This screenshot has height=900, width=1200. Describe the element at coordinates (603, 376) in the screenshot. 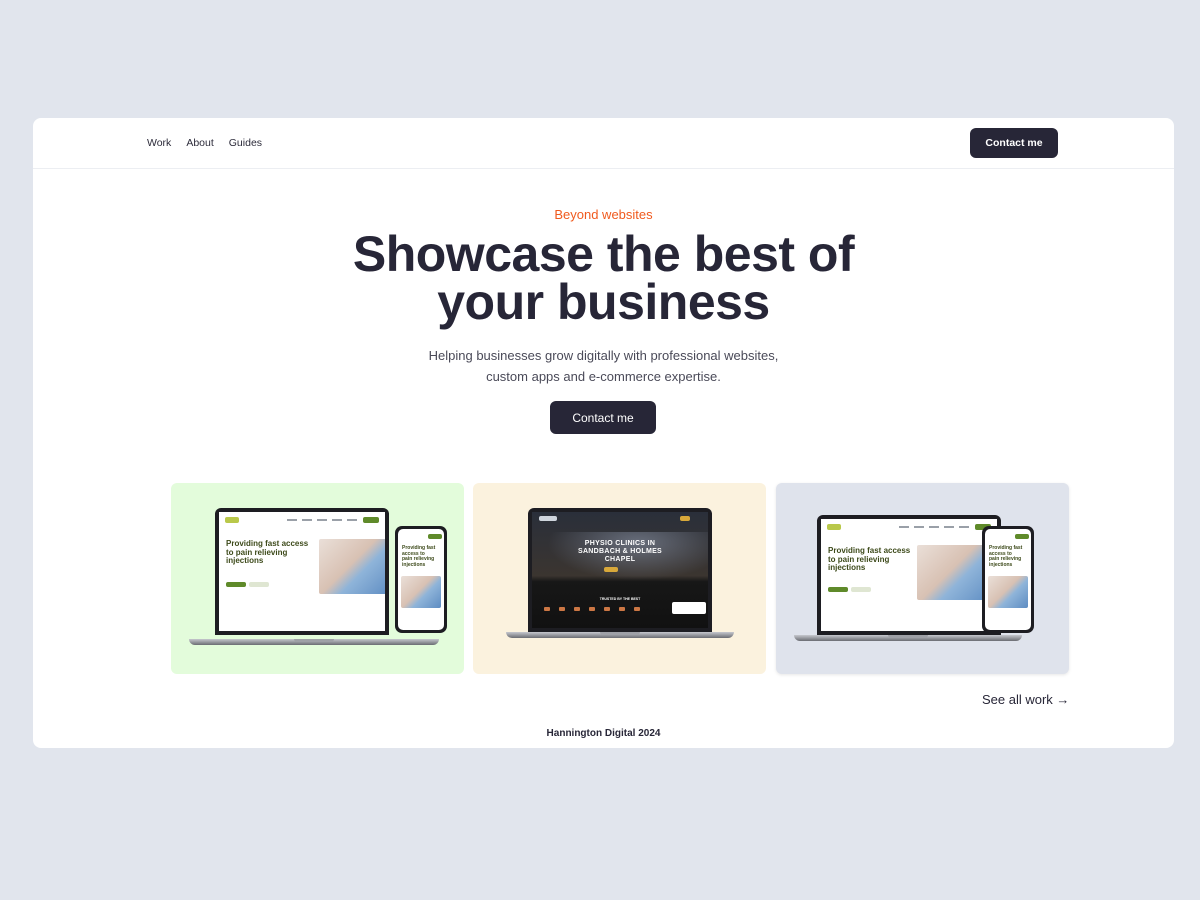

I see `hero-subhead-line-2: custom apps and e-commerce expertise.` at that location.